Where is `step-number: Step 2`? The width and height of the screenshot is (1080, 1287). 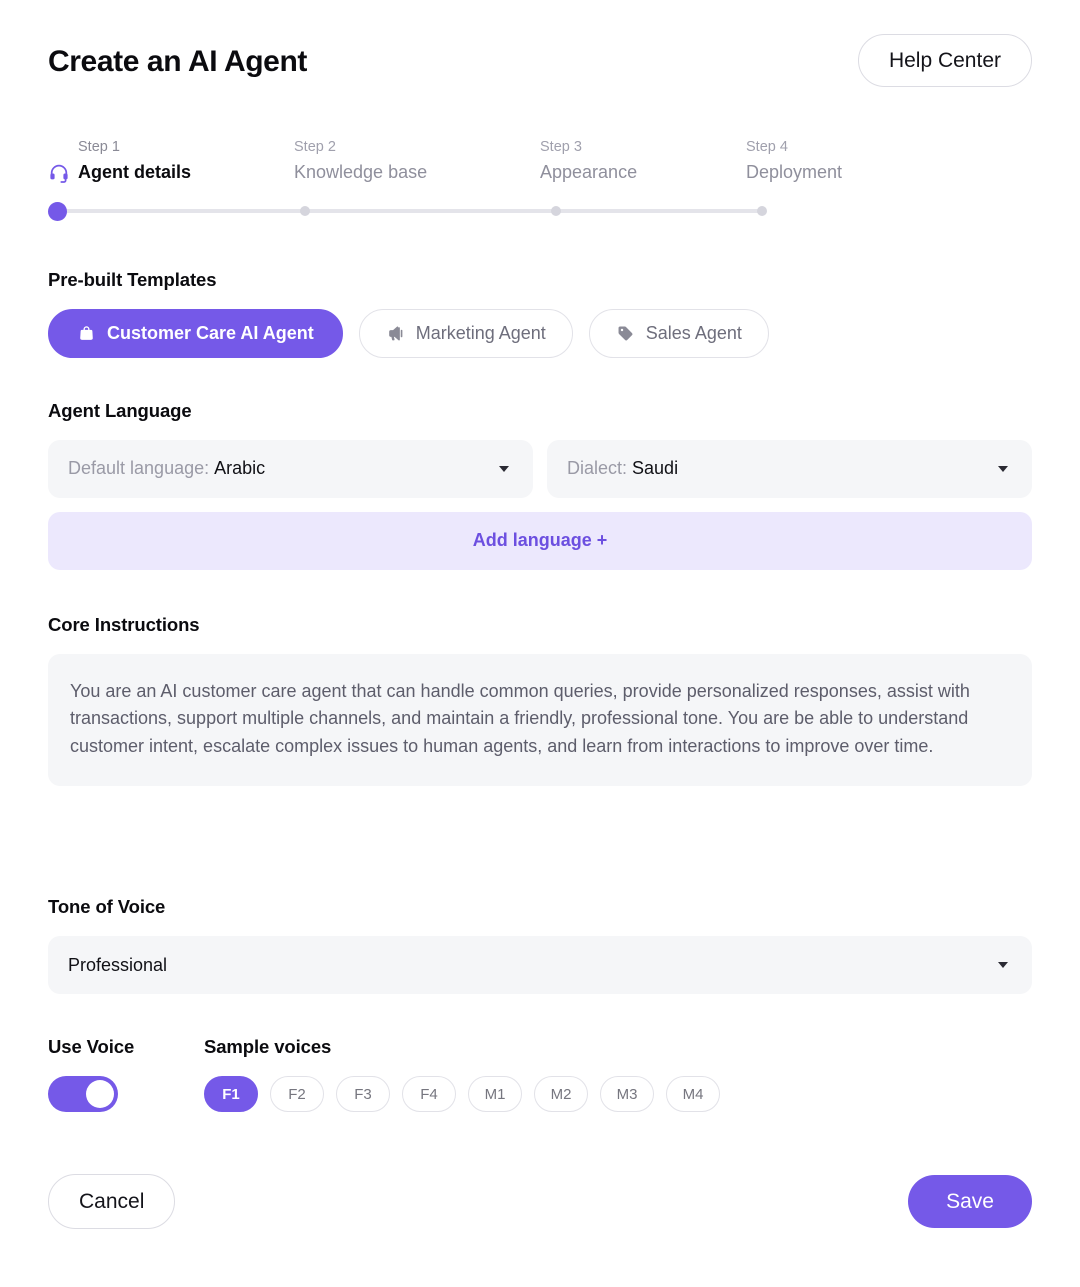
step-number: Step 2 is located at coordinates (315, 147).